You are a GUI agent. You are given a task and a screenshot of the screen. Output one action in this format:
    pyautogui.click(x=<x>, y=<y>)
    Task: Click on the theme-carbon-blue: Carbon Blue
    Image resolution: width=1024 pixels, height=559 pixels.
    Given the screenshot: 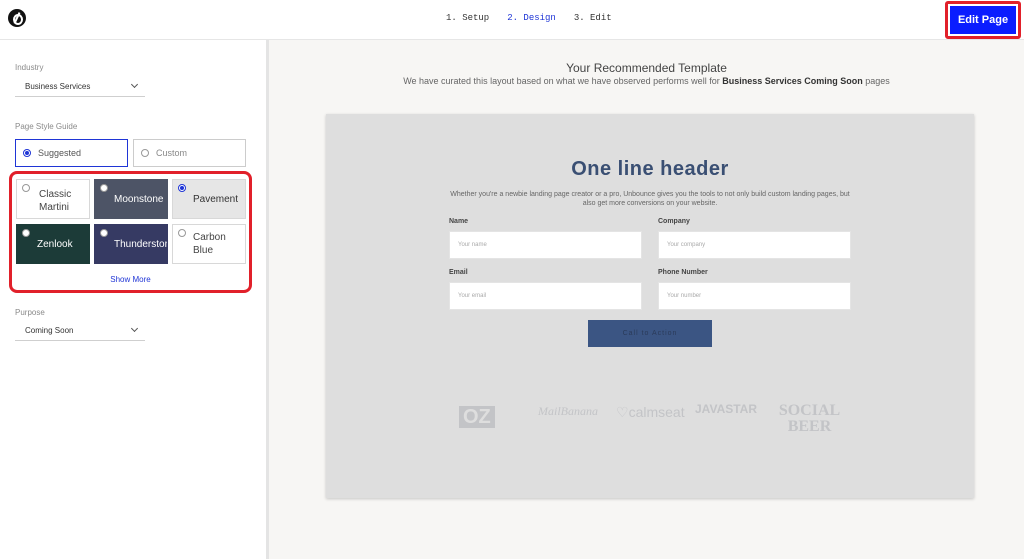 What is the action you would take?
    pyautogui.click(x=209, y=244)
    